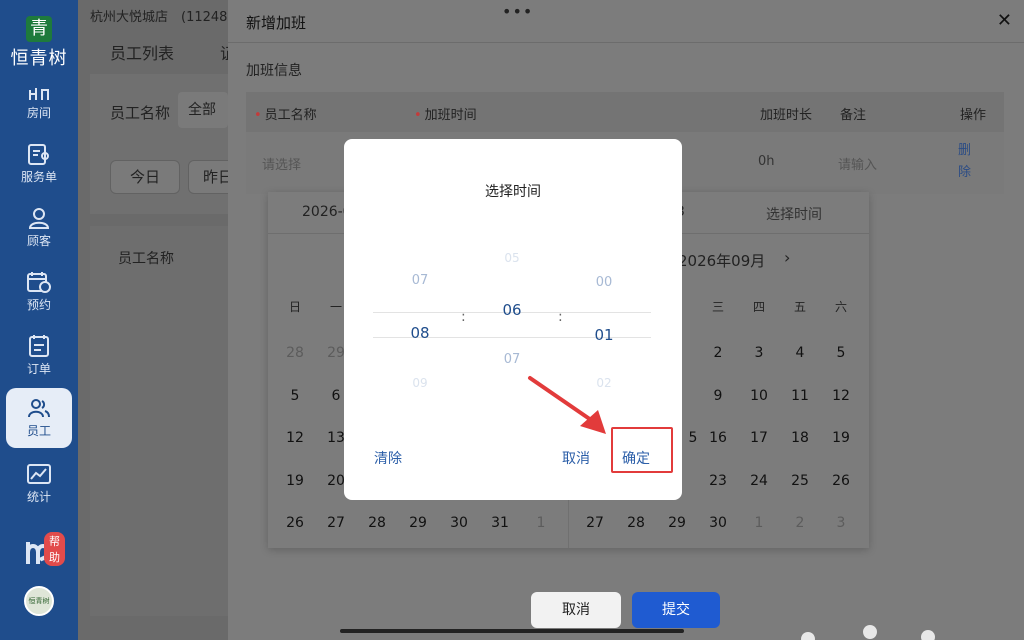 Image resolution: width=1024 pixels, height=640 pixels. Describe the element at coordinates (38, 305) in the screenshot. I see `sidebar-item-label: 预约` at that location.